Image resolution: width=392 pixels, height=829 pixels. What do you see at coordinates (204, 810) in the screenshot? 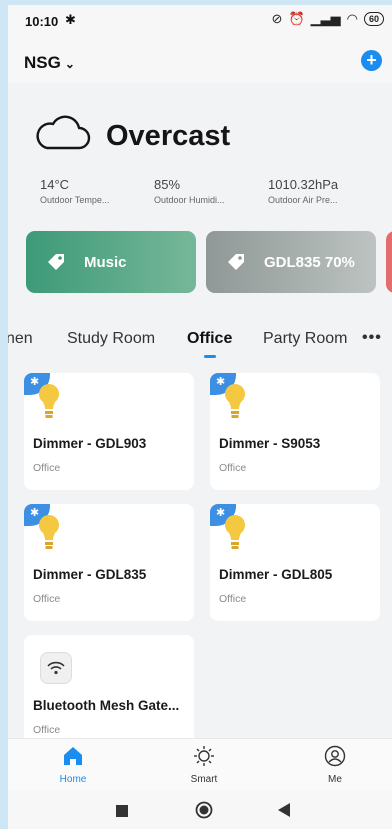
I see `home-circle-icon` at bounding box center [204, 810].